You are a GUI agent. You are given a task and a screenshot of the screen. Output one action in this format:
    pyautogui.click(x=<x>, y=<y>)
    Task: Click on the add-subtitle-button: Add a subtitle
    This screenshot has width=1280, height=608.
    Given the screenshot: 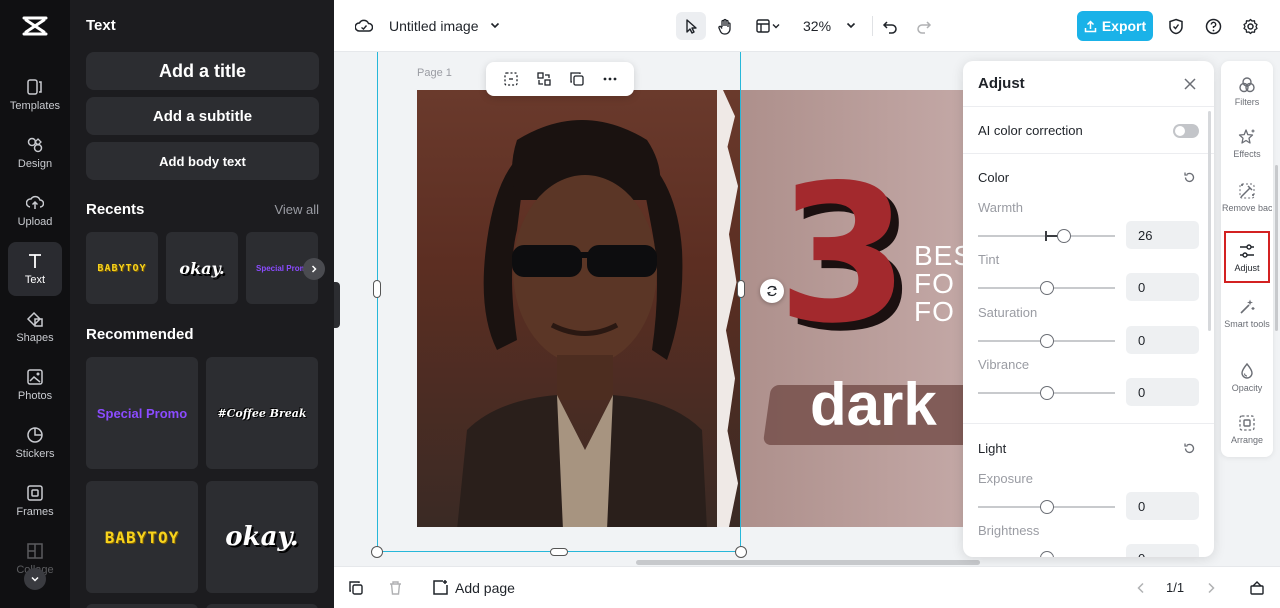 What is the action you would take?
    pyautogui.click(x=202, y=116)
    